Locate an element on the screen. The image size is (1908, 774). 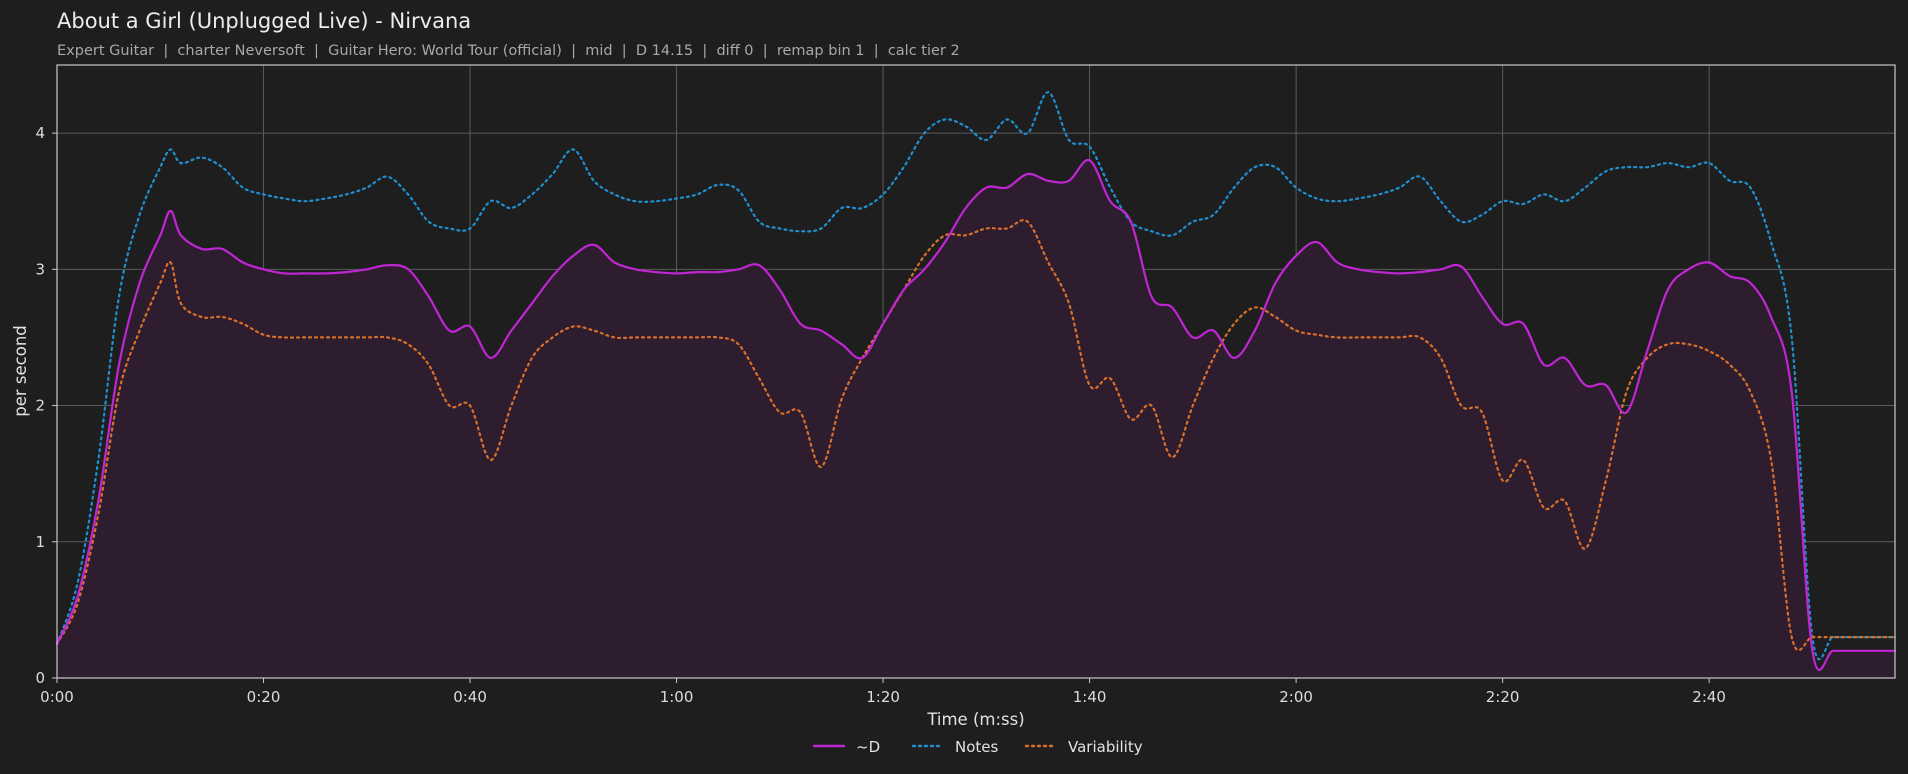
x-tick-label: 1:00 is located at coordinates (677, 697).